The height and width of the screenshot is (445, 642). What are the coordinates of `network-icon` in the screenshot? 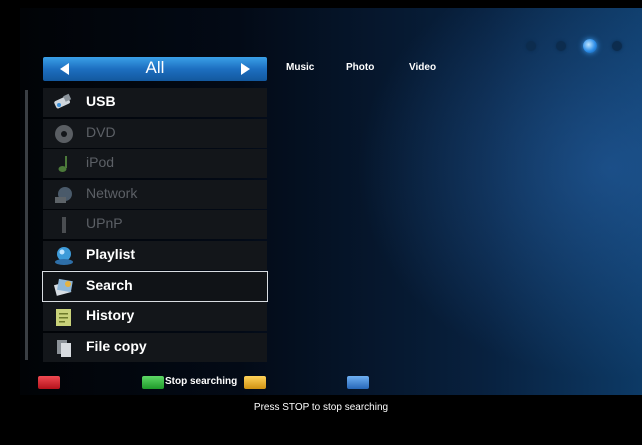 It's located at (63, 194).